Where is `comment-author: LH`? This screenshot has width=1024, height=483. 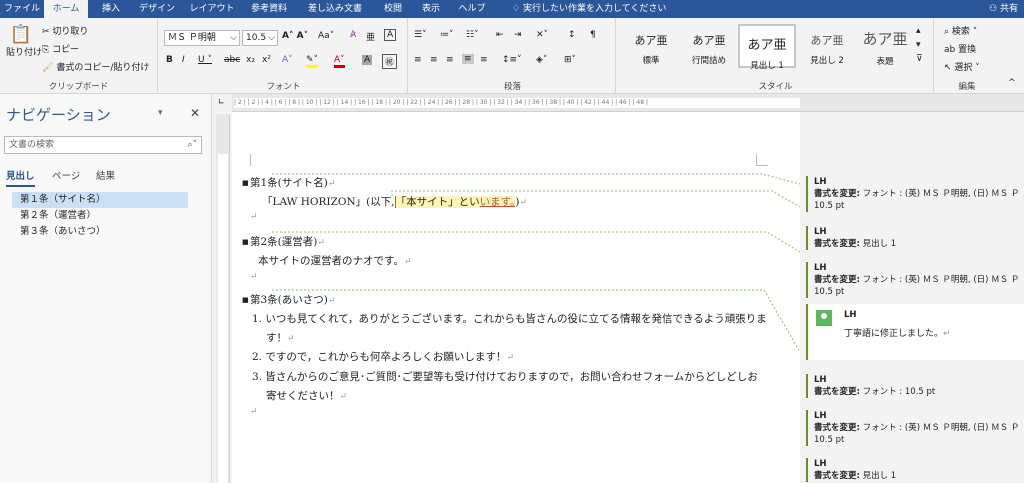
comment-author: LH is located at coordinates (850, 315).